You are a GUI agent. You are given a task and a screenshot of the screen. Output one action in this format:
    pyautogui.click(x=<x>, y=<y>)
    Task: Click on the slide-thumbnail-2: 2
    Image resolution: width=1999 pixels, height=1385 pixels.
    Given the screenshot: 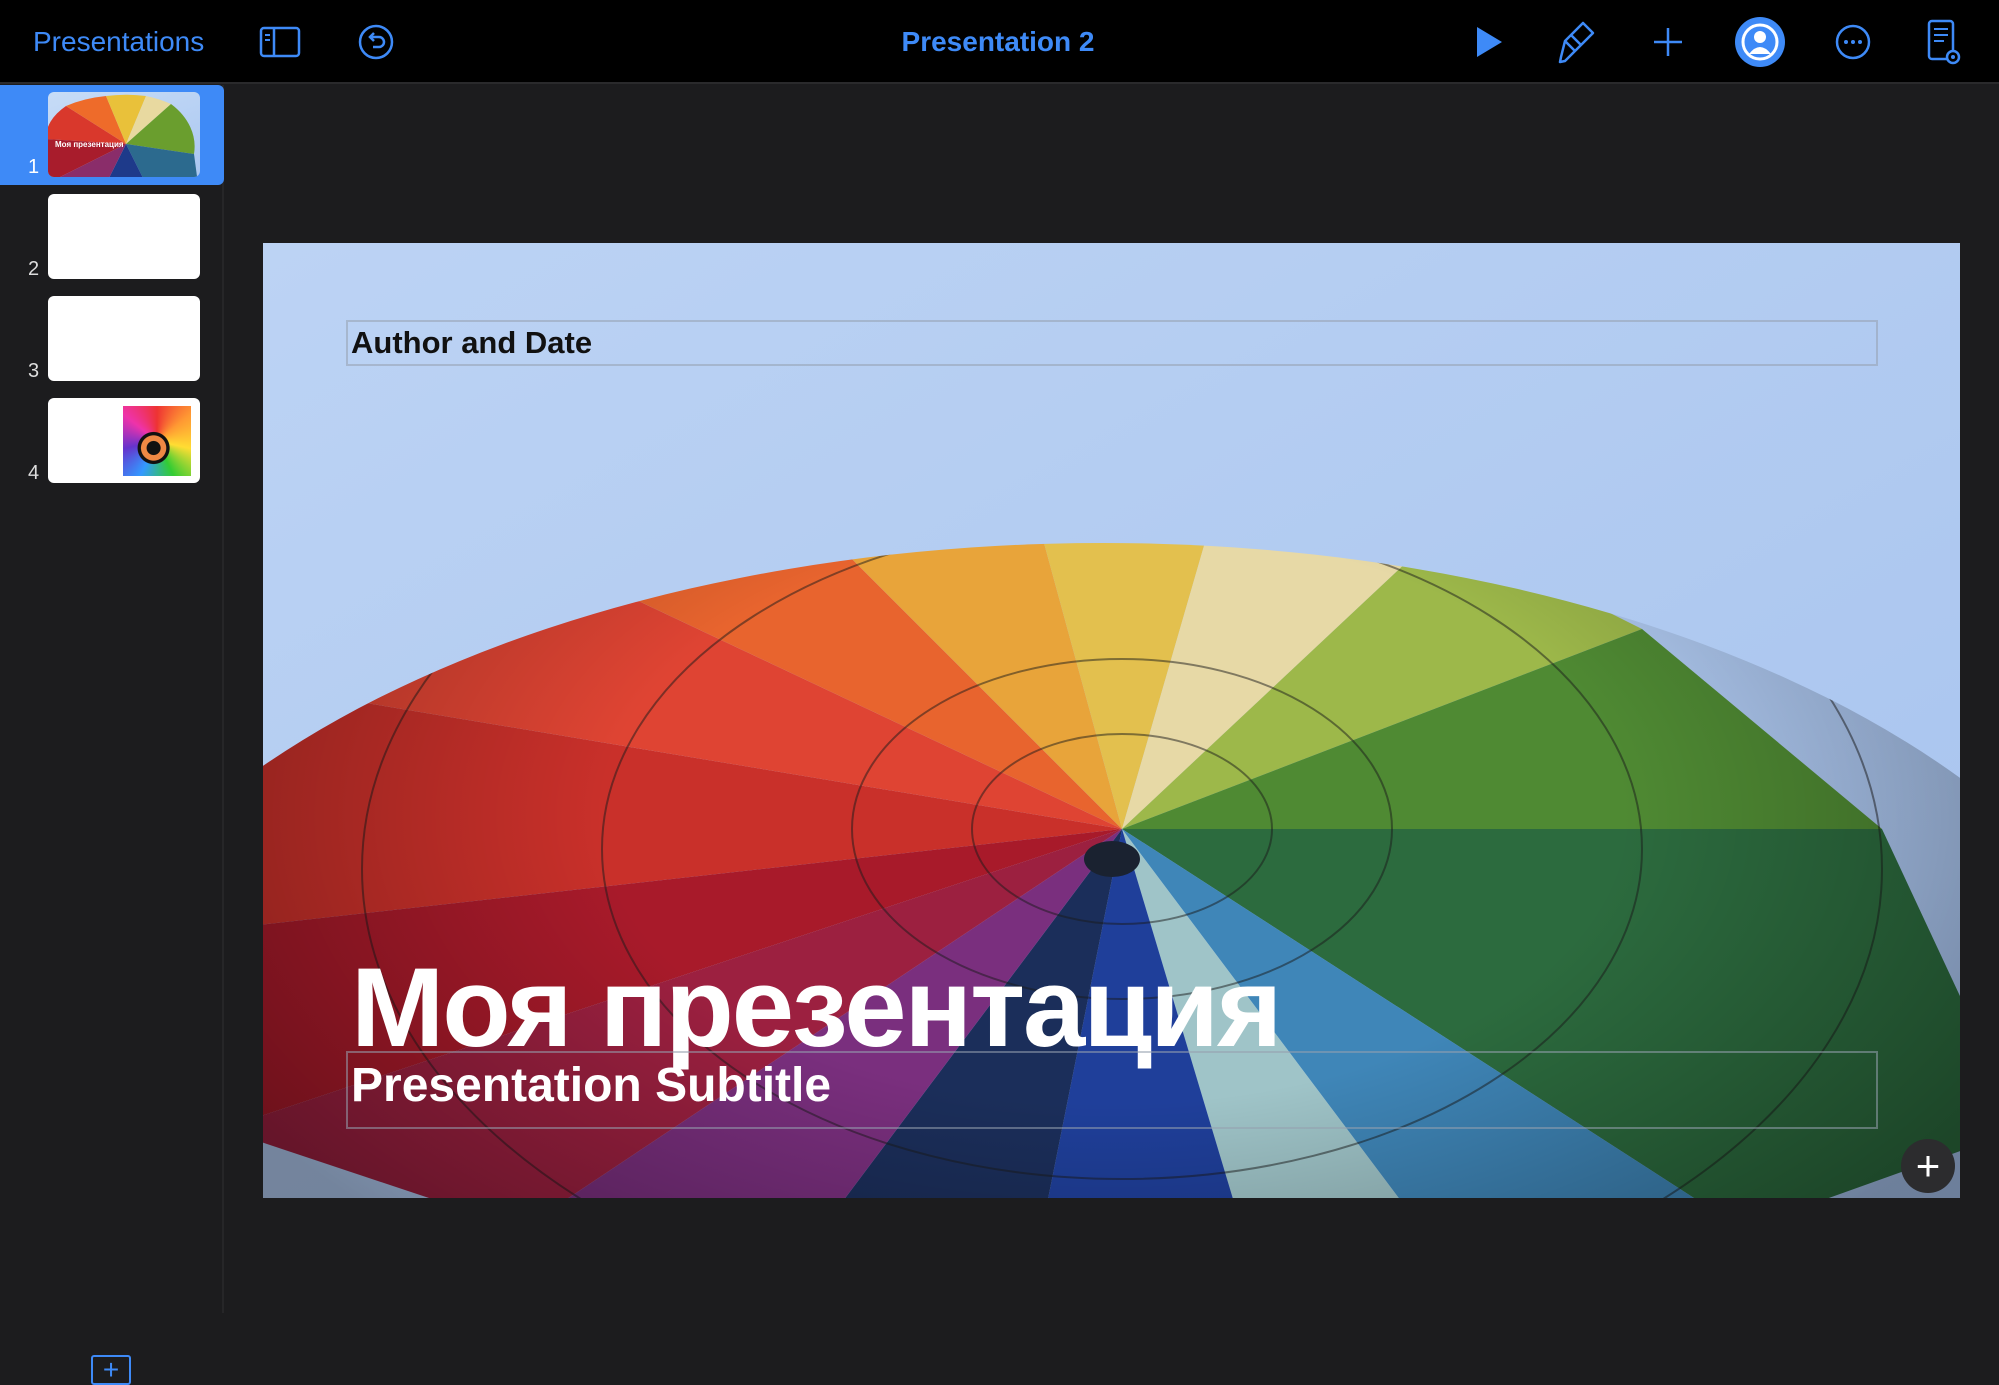 What is the action you would take?
    pyautogui.click(x=112, y=237)
    